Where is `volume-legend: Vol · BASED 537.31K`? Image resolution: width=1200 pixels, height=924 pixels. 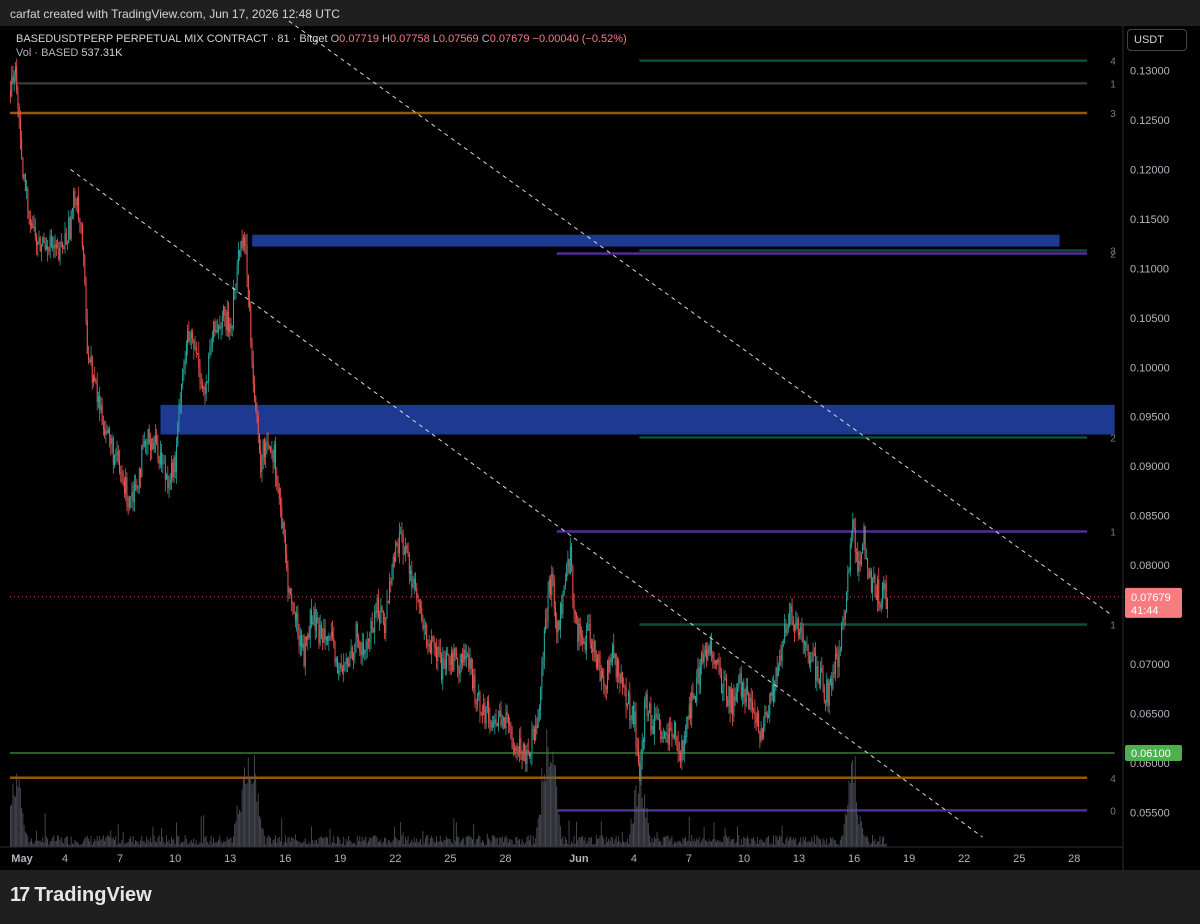
volume-legend: Vol · BASED 537.31K is located at coordinates (69, 53).